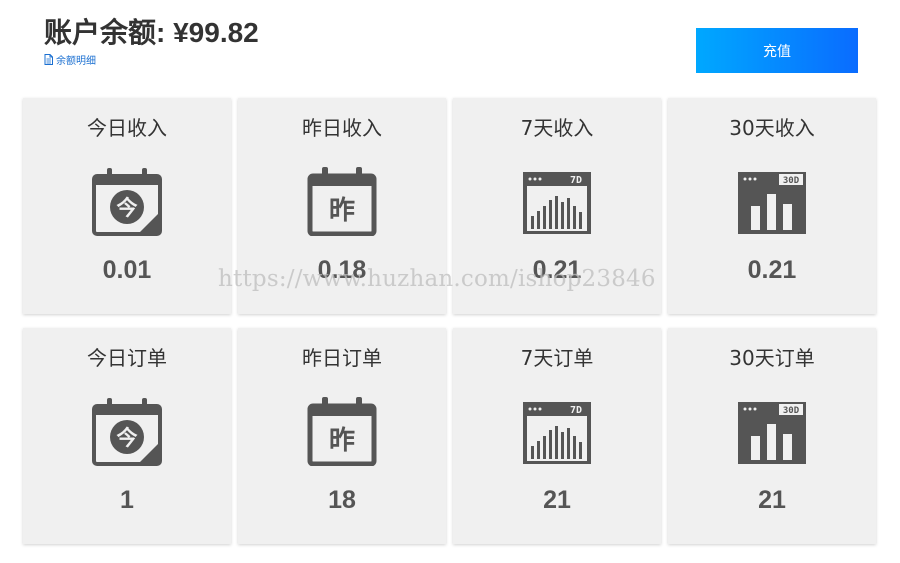 Image resolution: width=900 pixels, height=563 pixels. I want to click on stat-card-label: 30天订单, so click(772, 358).